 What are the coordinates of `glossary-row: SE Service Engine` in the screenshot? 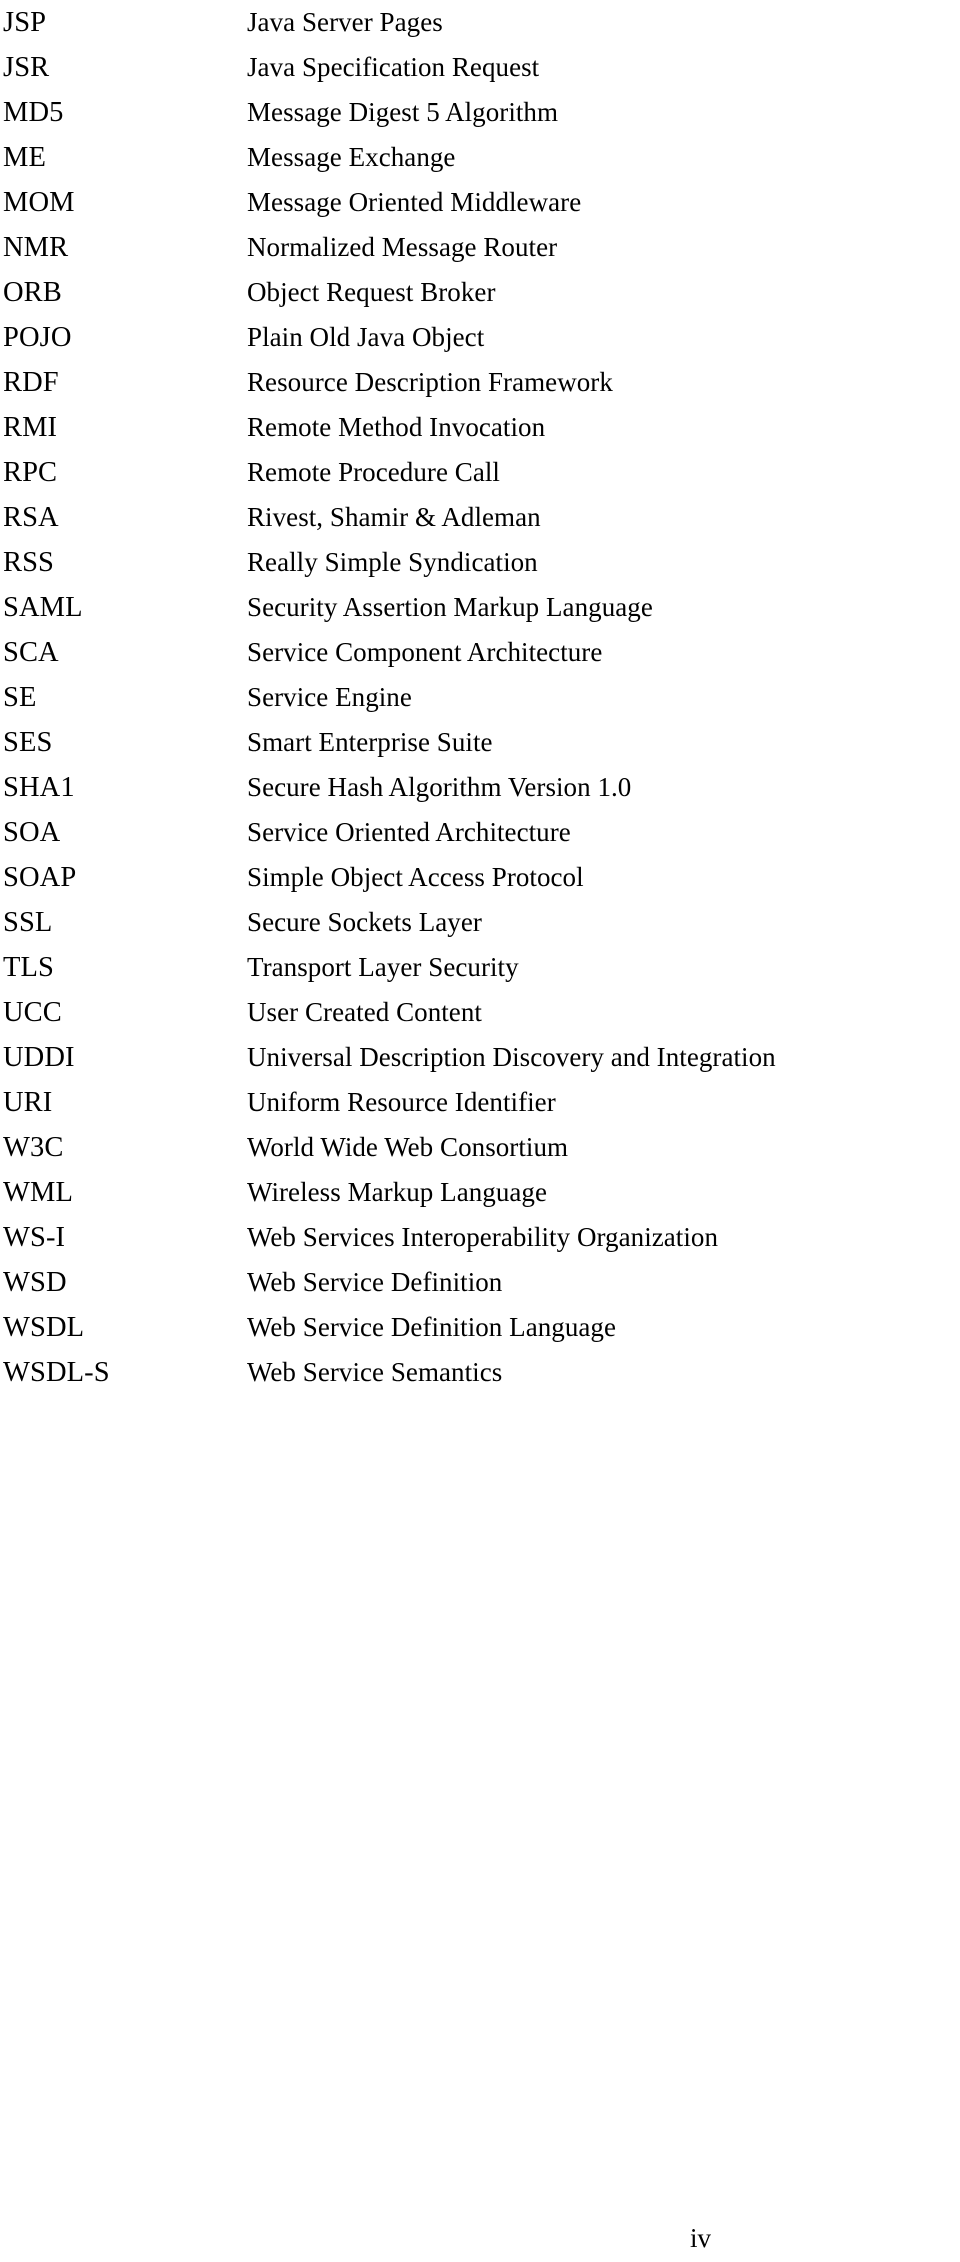 It's located at (480, 697).